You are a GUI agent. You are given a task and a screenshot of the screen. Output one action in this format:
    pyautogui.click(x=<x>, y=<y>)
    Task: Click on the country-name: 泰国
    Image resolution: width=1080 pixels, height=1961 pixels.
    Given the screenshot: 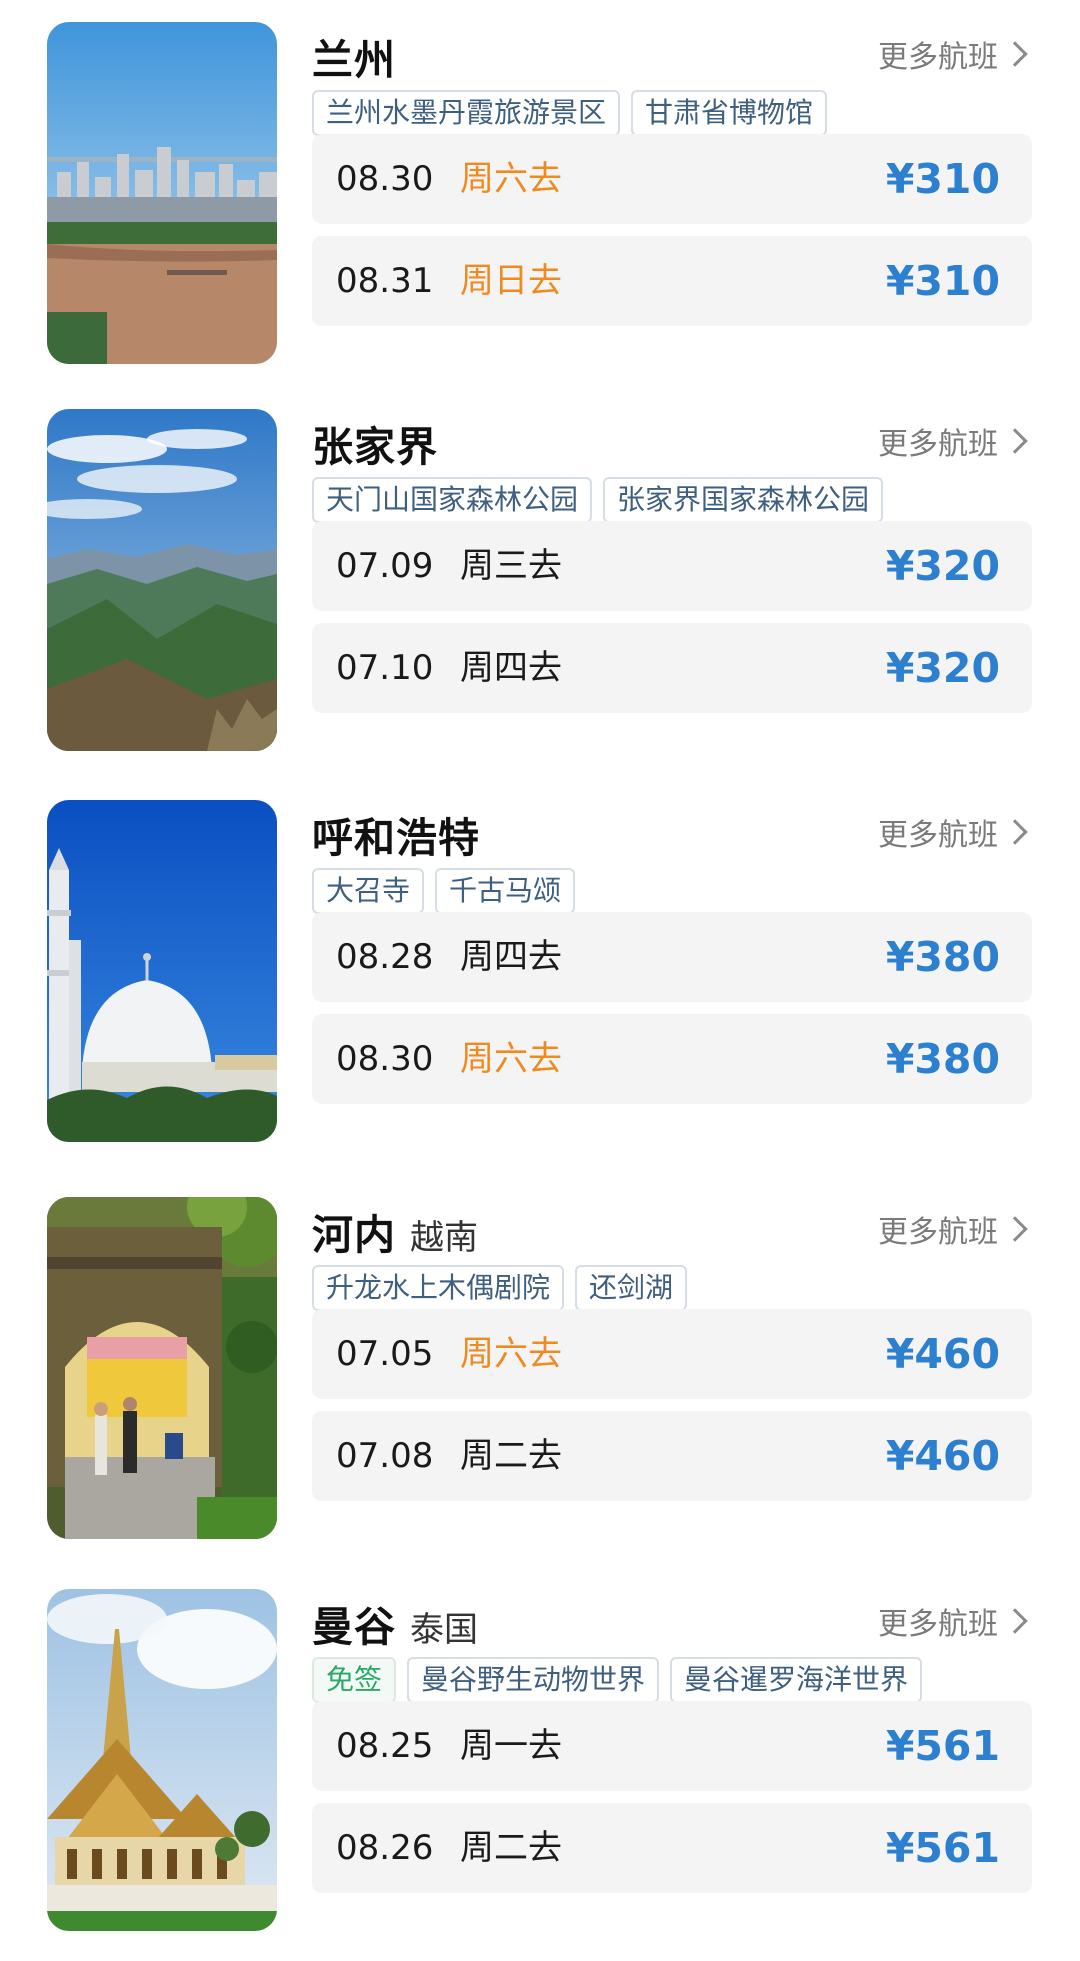 What is the action you would take?
    pyautogui.click(x=444, y=1630)
    